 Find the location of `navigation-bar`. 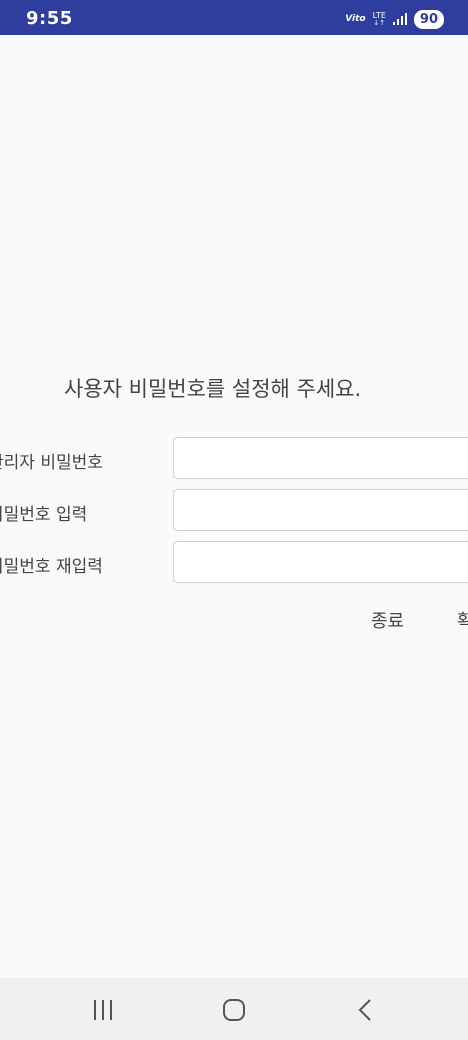

navigation-bar is located at coordinates (234, 1009).